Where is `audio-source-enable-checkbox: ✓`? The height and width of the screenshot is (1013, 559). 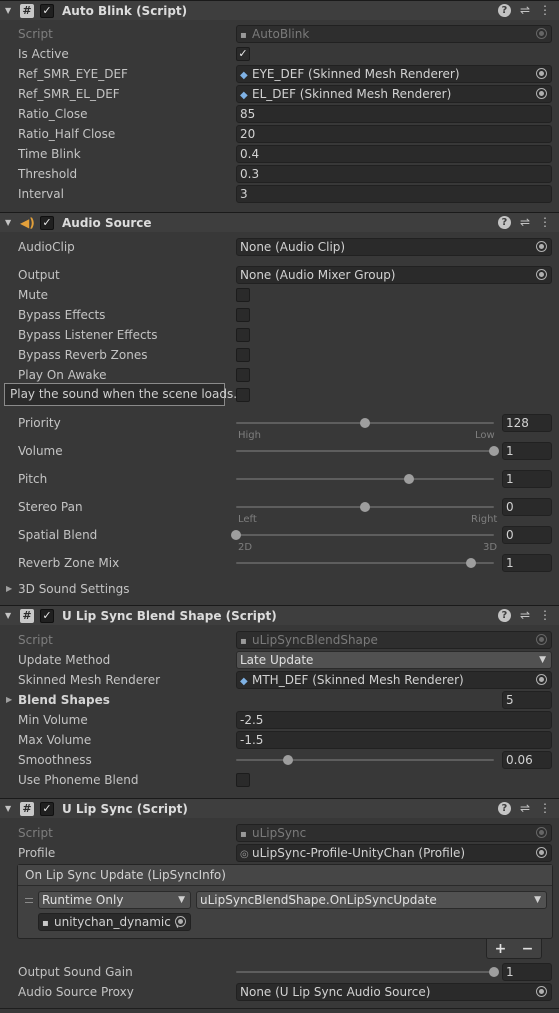
audio-source-enable-checkbox: ✓ is located at coordinates (47, 222).